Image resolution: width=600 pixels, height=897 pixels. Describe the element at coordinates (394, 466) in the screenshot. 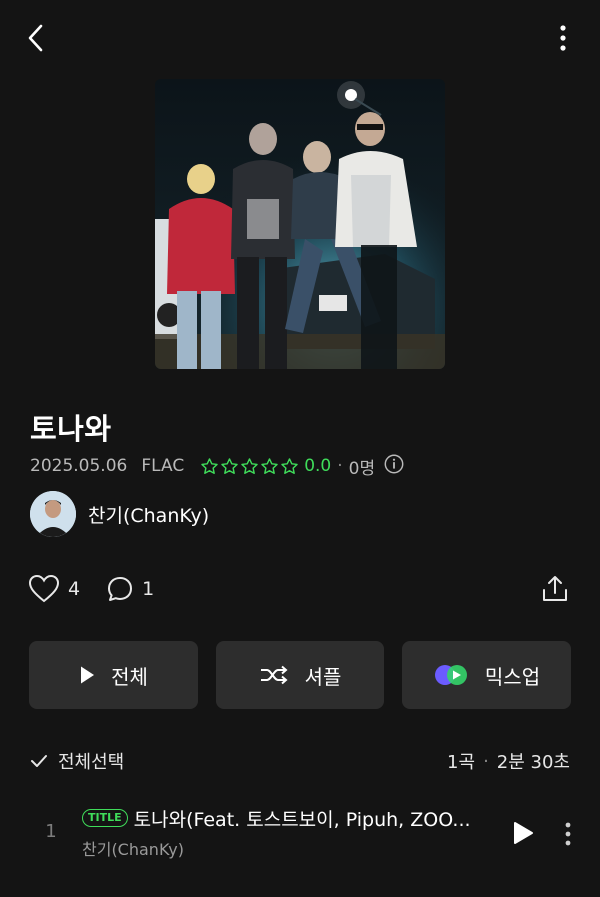

I see `info-icon` at that location.